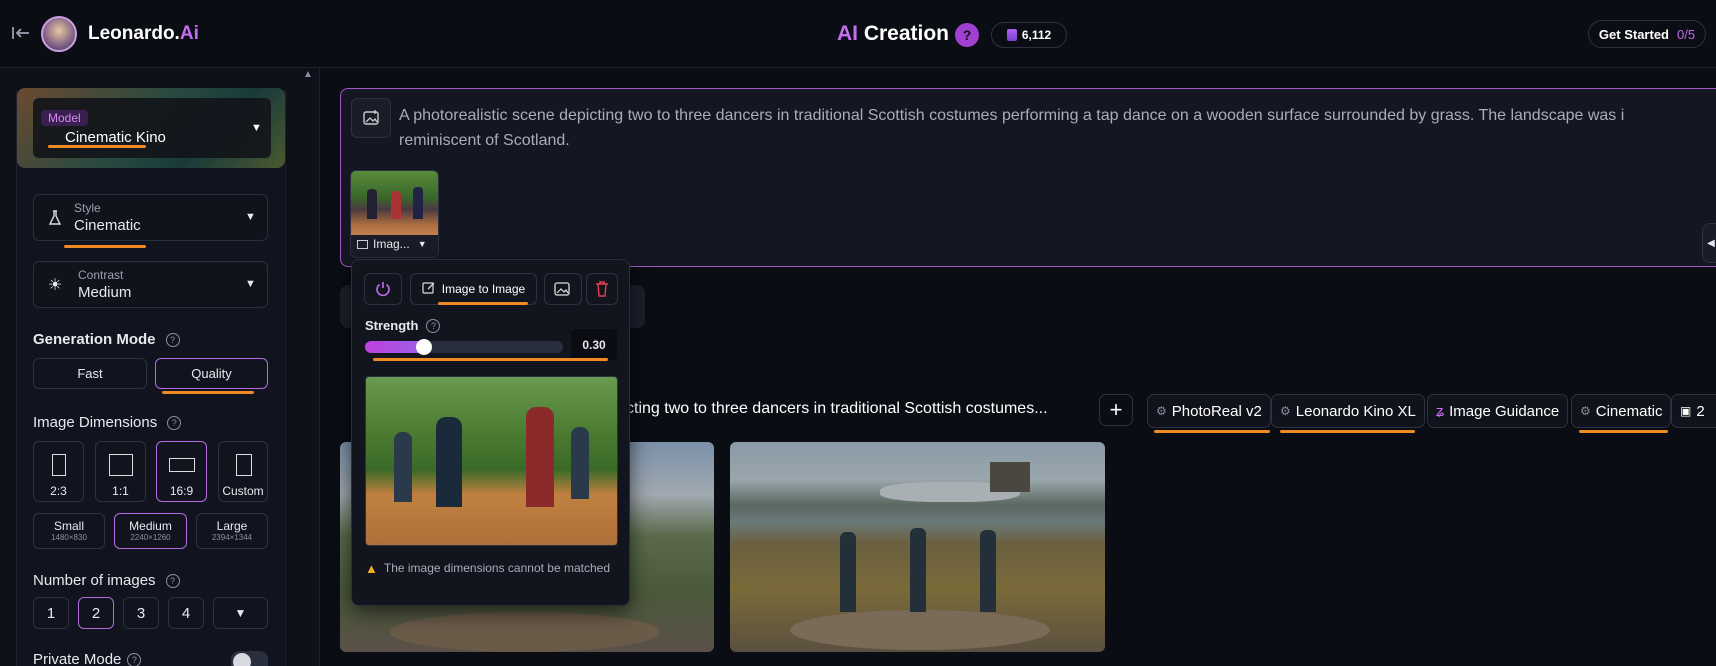 Image resolution: width=1716 pixels, height=666 pixels. I want to click on edit-icon, so click(429, 289).